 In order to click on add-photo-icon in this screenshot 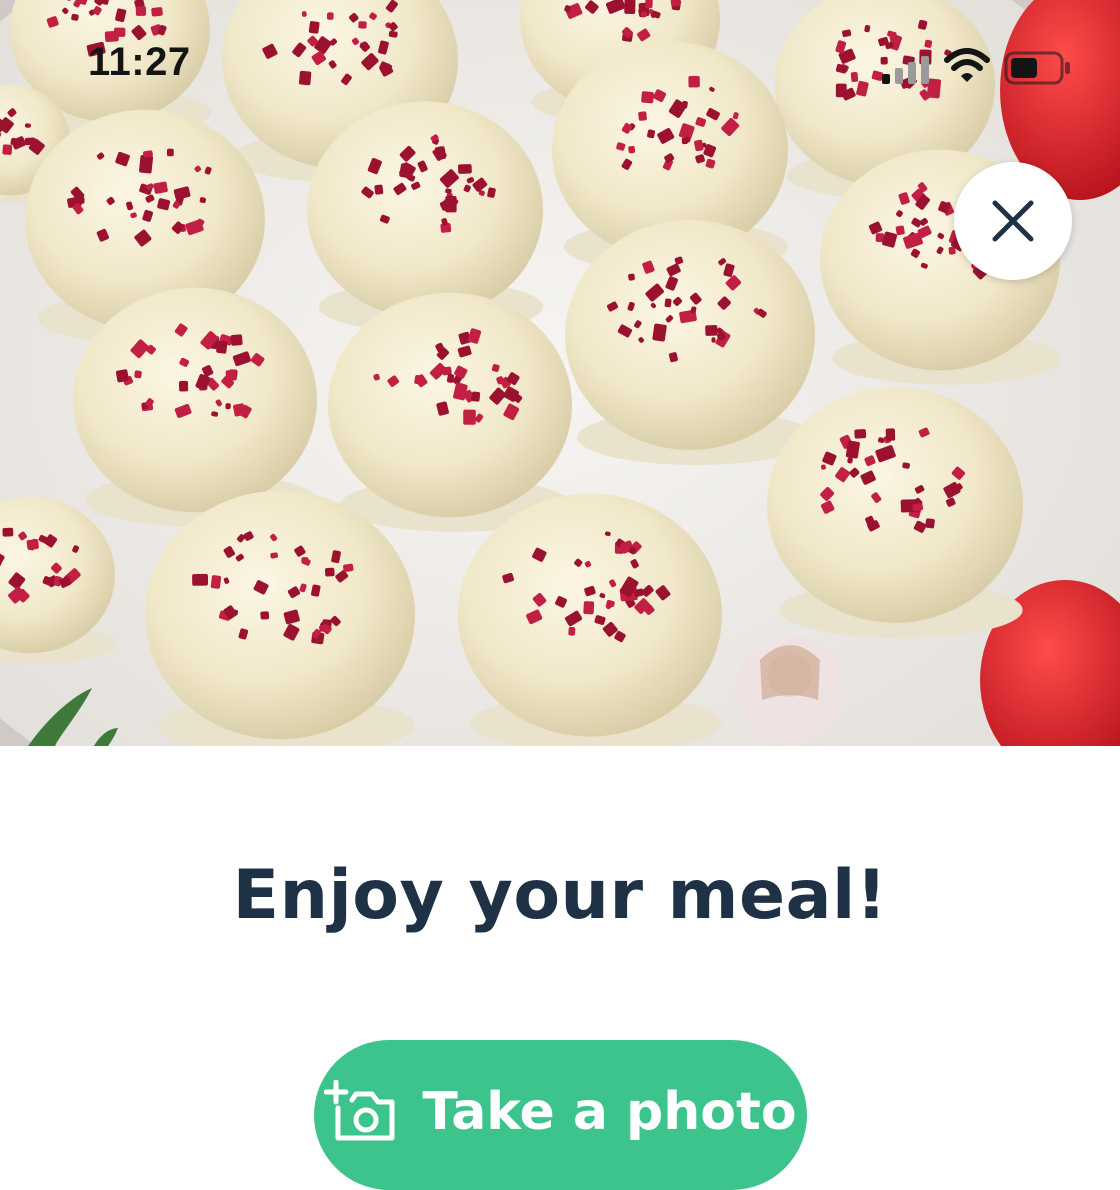, I will do `click(360, 1112)`.